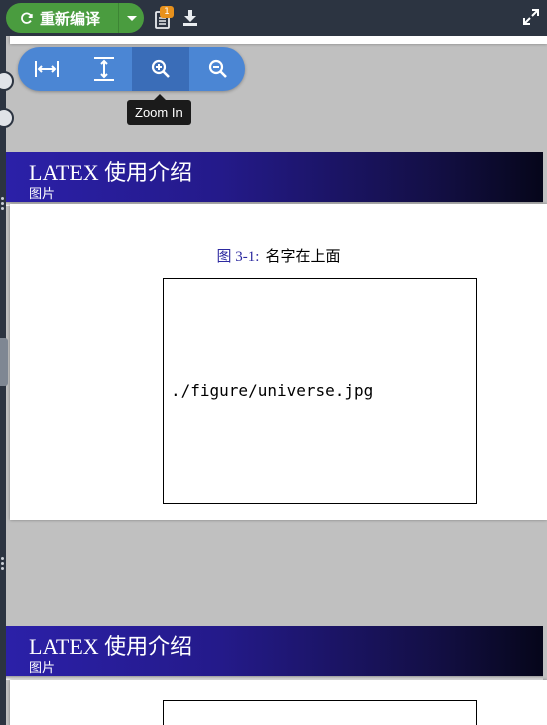 This screenshot has width=547, height=725. I want to click on recompile-options-dropdown, so click(131, 18).